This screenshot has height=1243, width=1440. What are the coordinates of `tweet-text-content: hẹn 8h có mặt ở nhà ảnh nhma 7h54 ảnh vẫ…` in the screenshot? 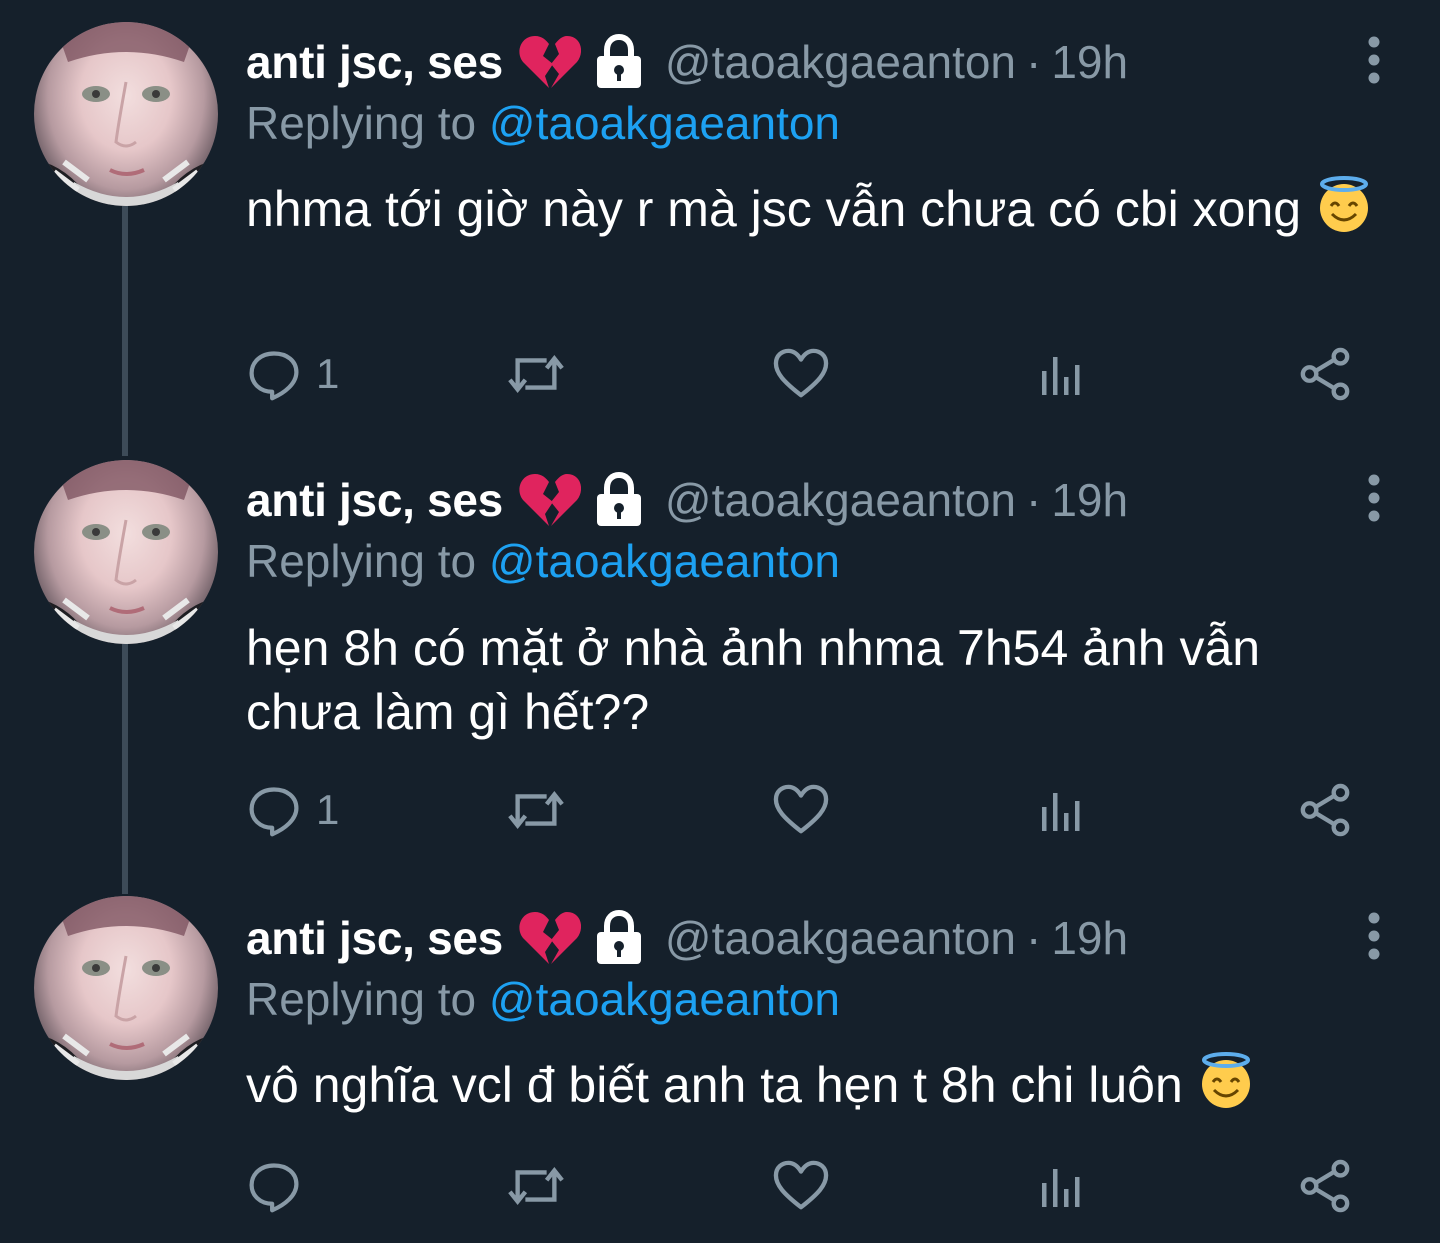 It's located at (753, 680).